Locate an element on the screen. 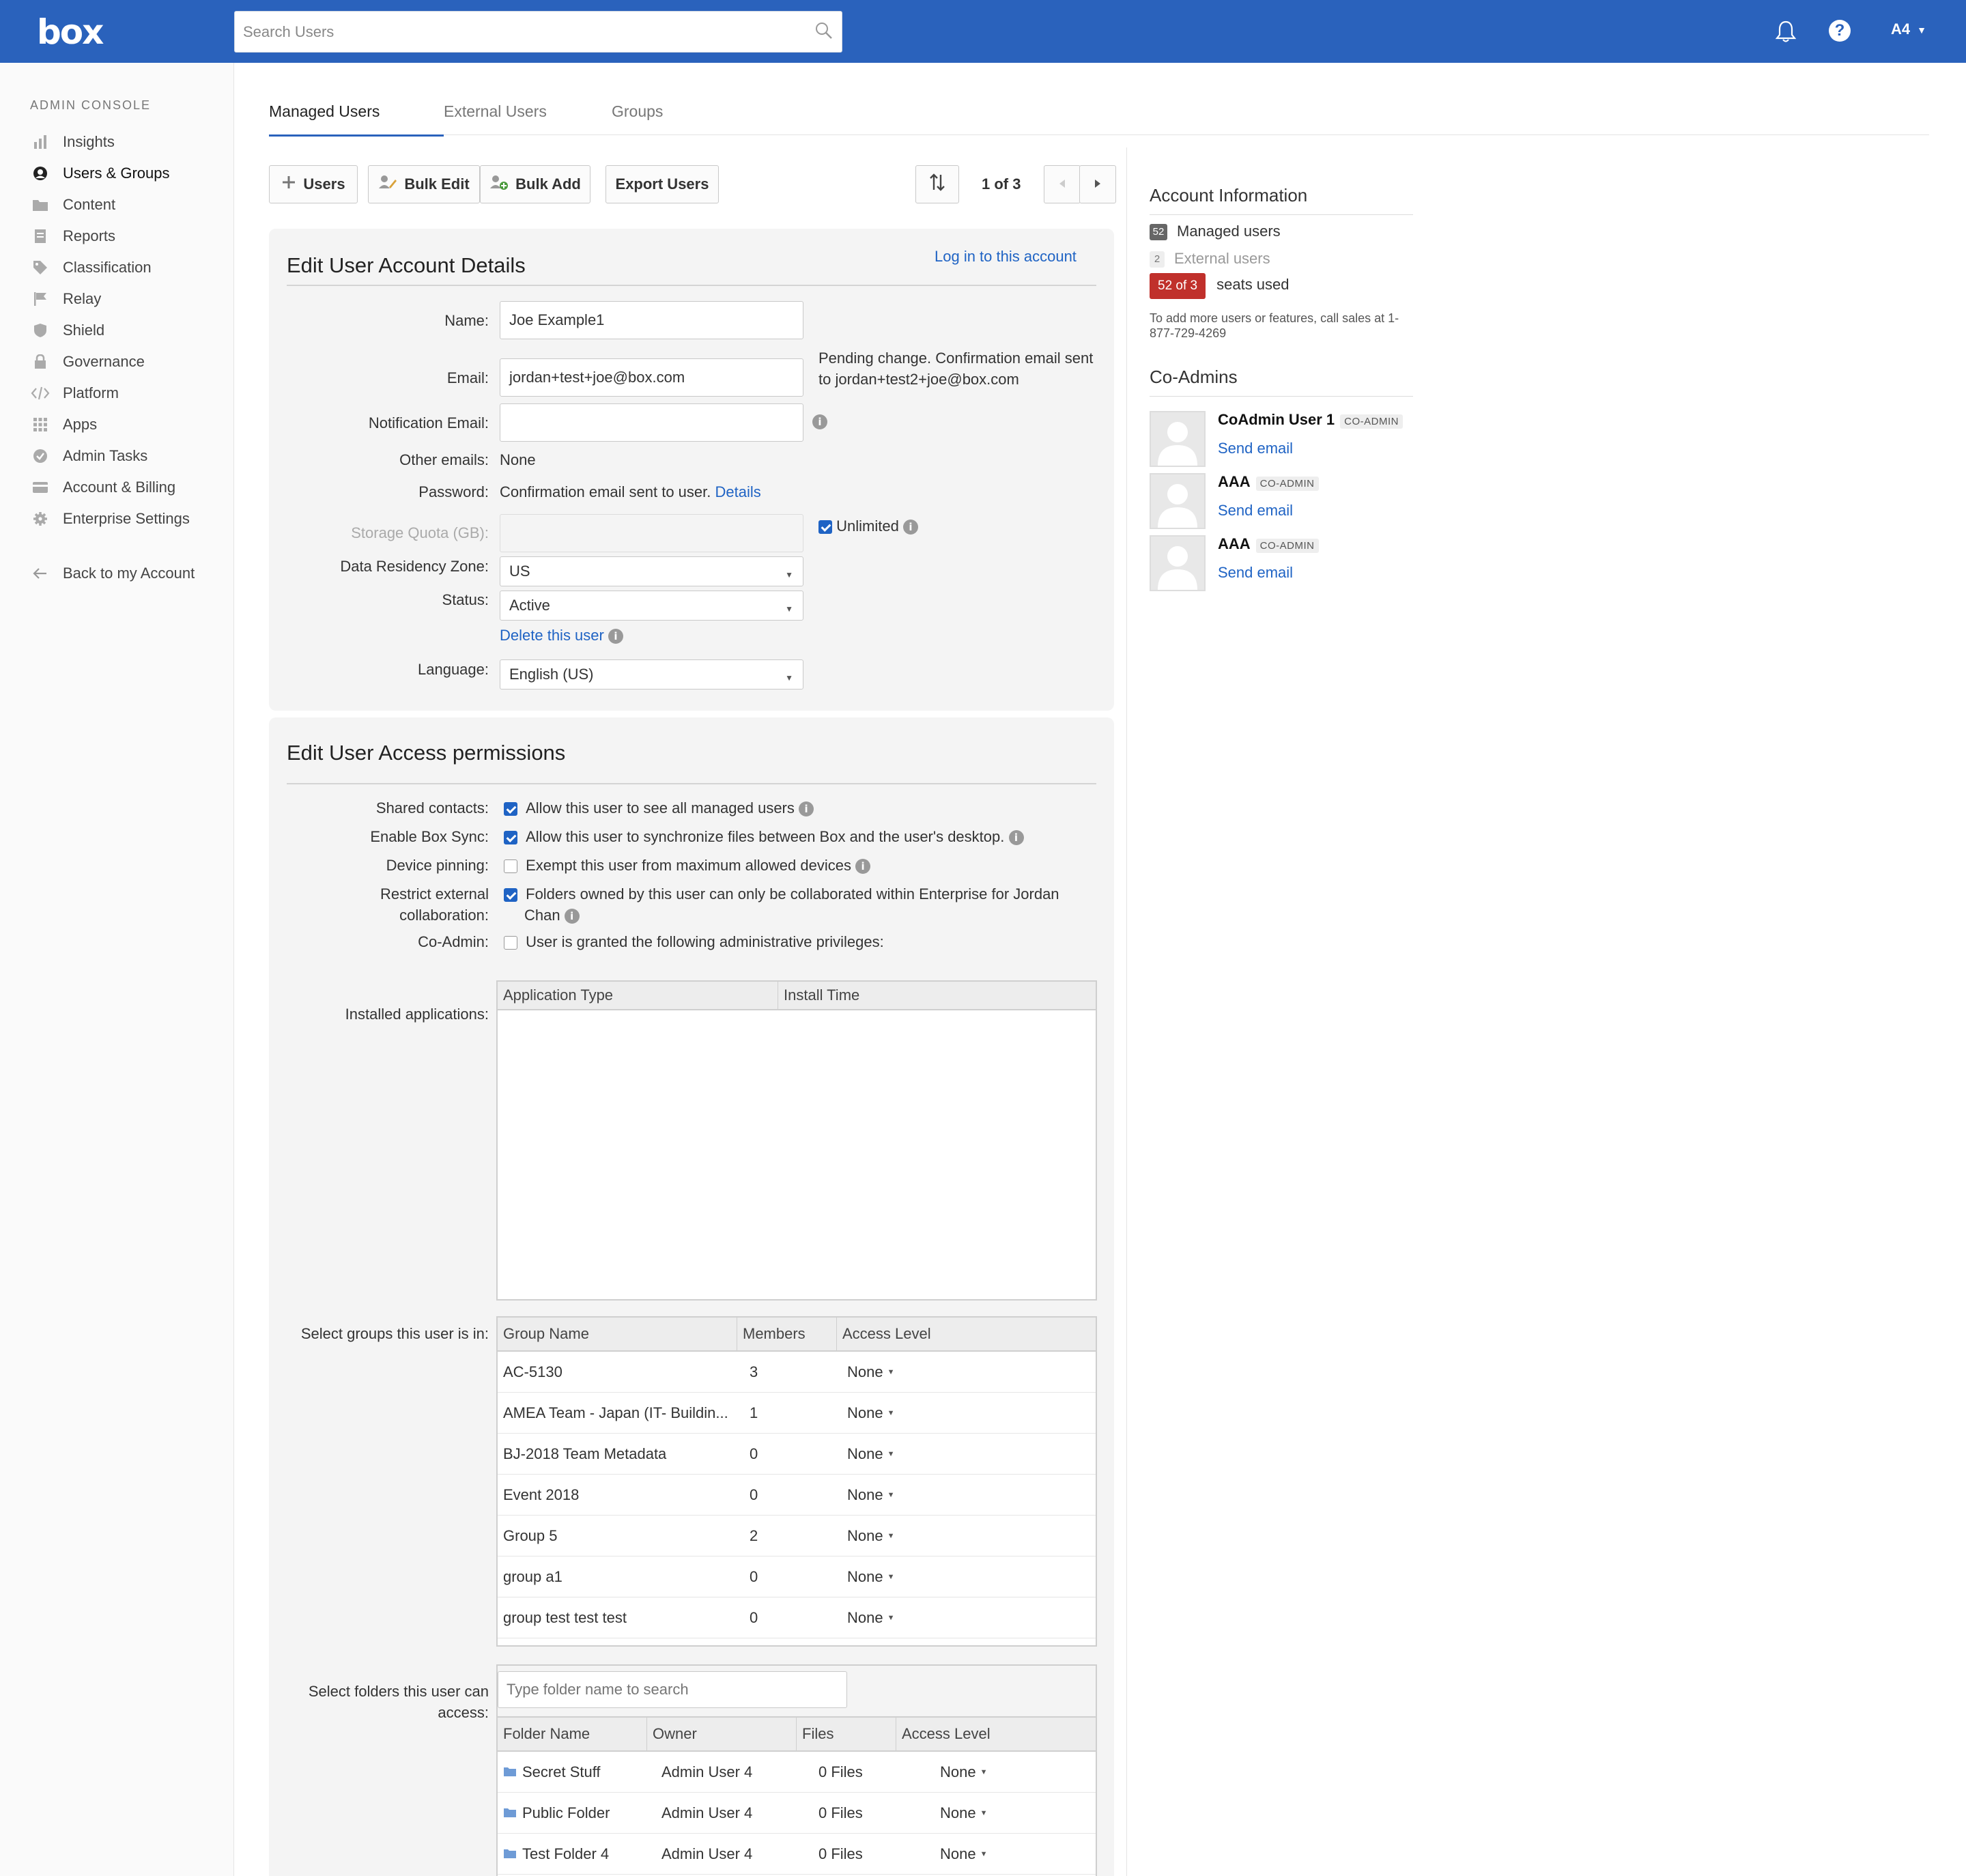 The height and width of the screenshot is (1876, 1966). export-users-button: Export Users is located at coordinates (662, 184).